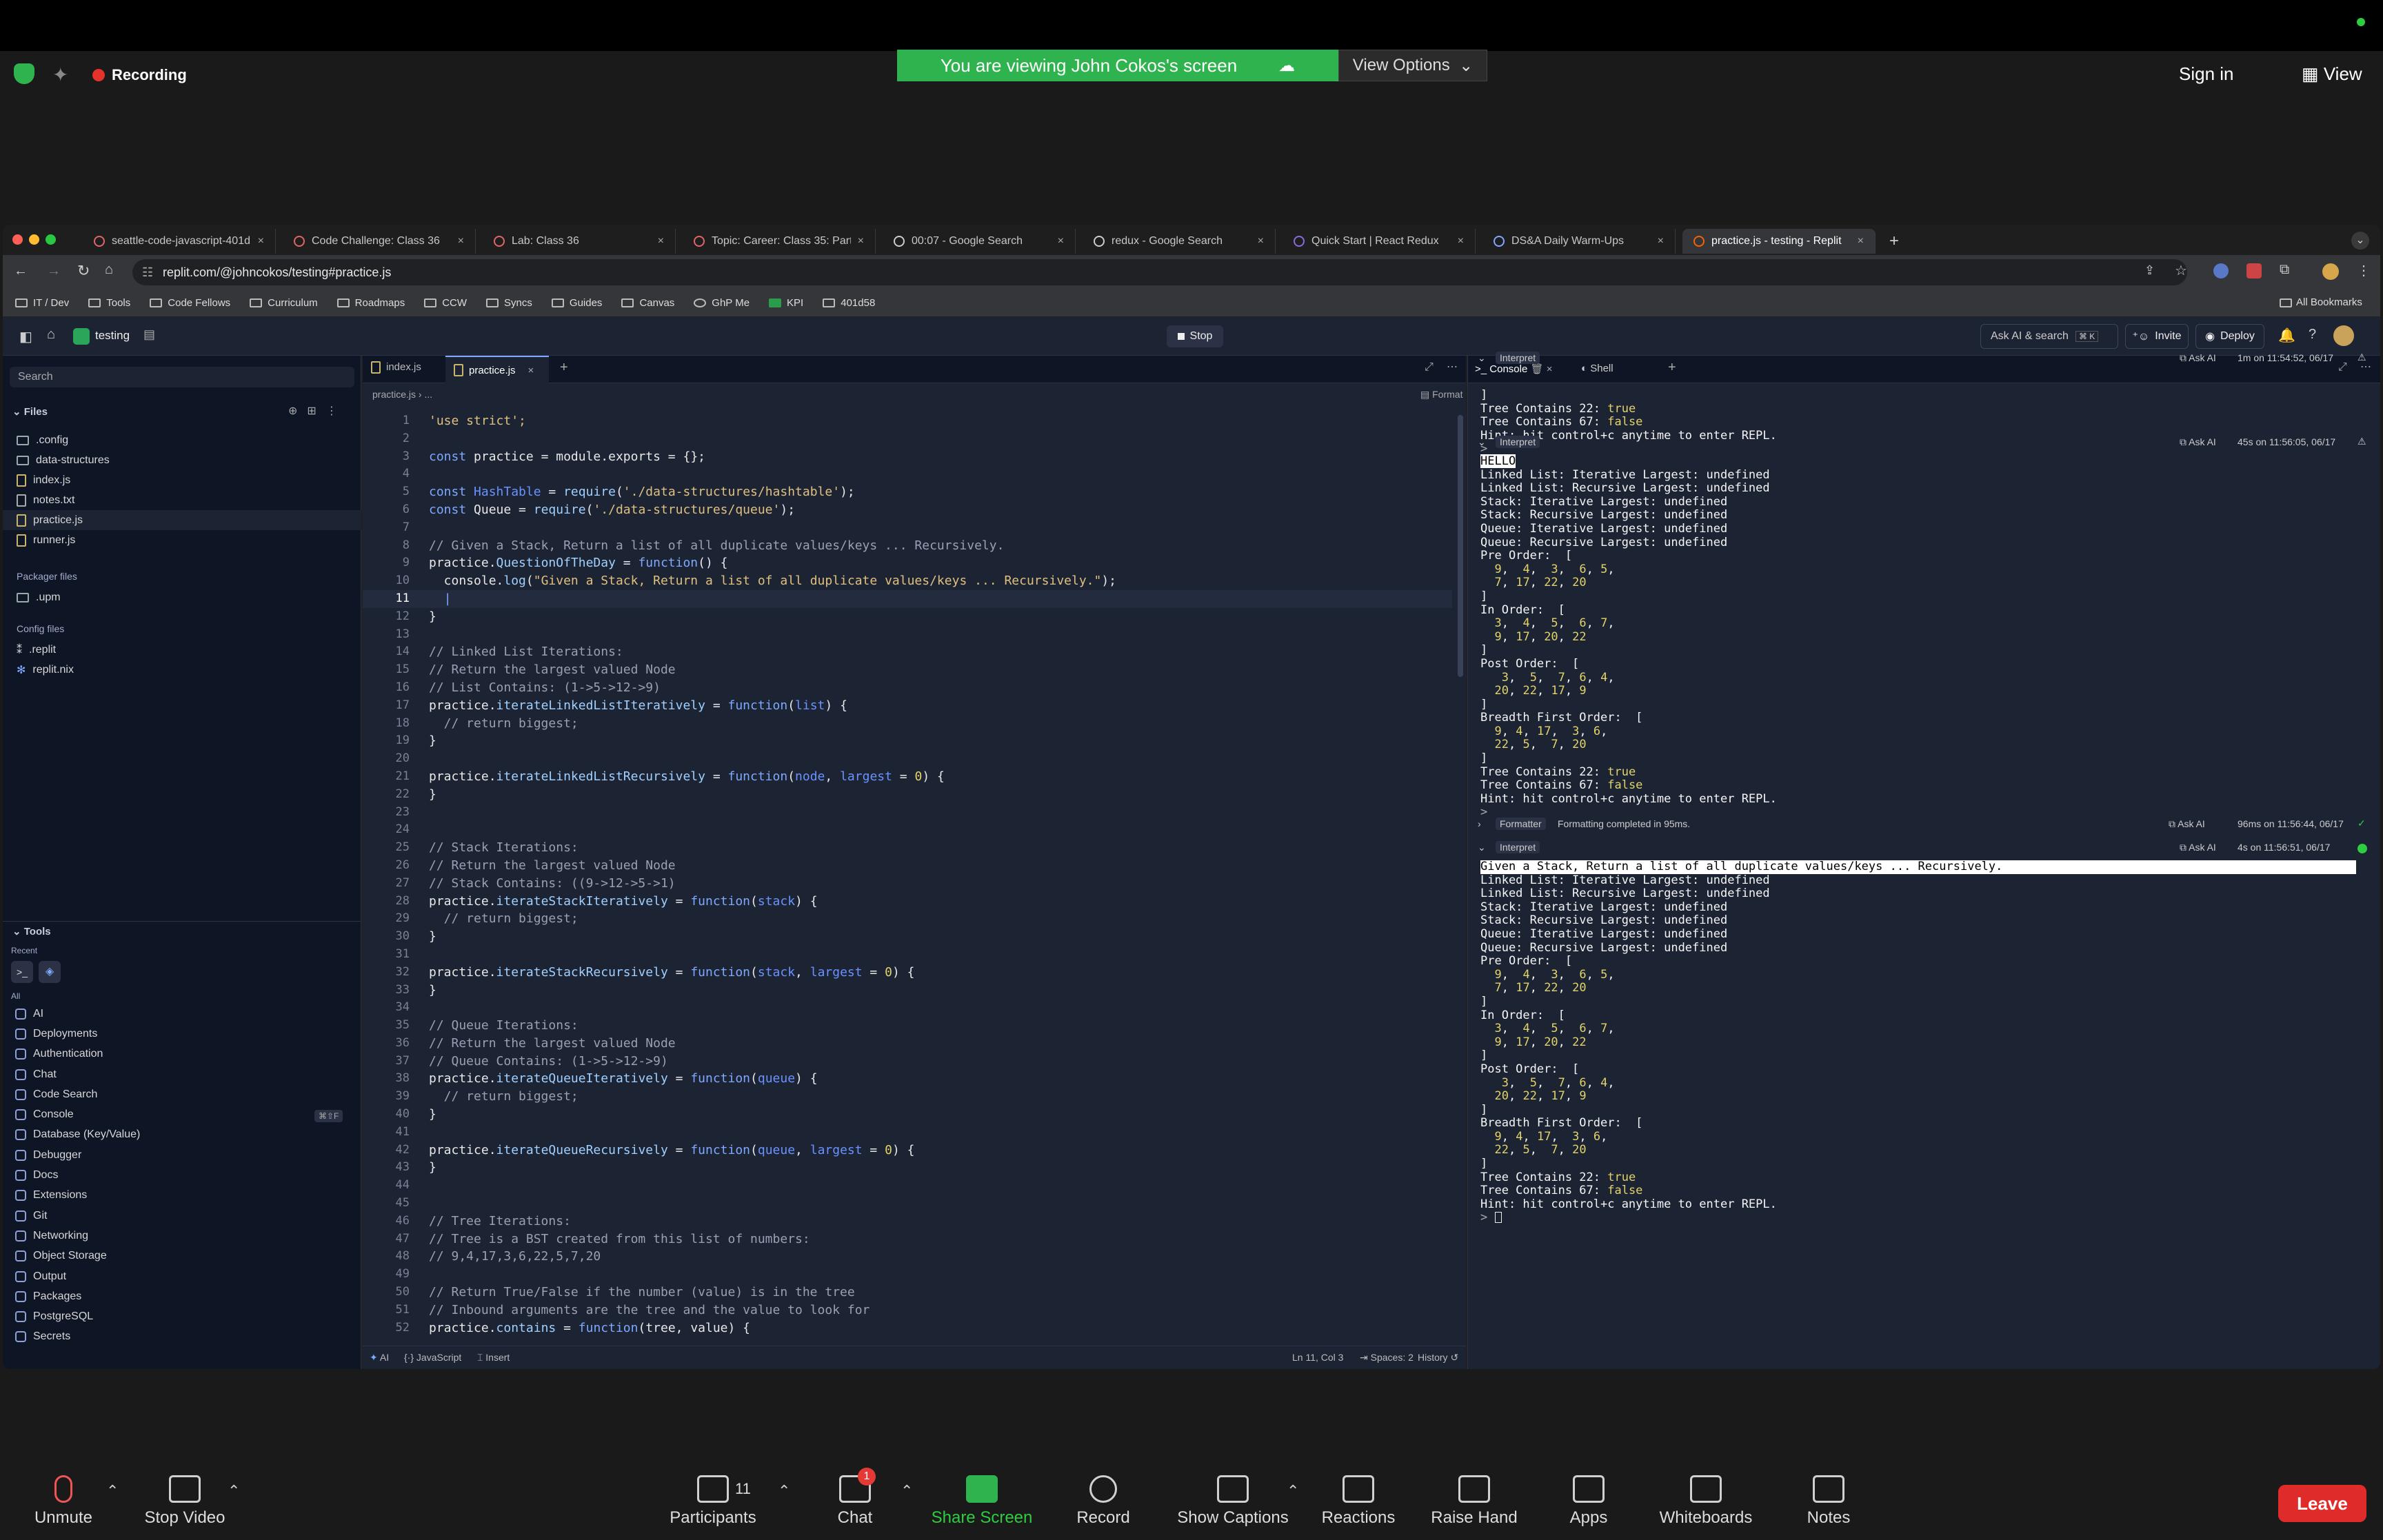 This screenshot has width=2383, height=1540. What do you see at coordinates (182, 1296) in the screenshot?
I see `tool-item: Packages` at bounding box center [182, 1296].